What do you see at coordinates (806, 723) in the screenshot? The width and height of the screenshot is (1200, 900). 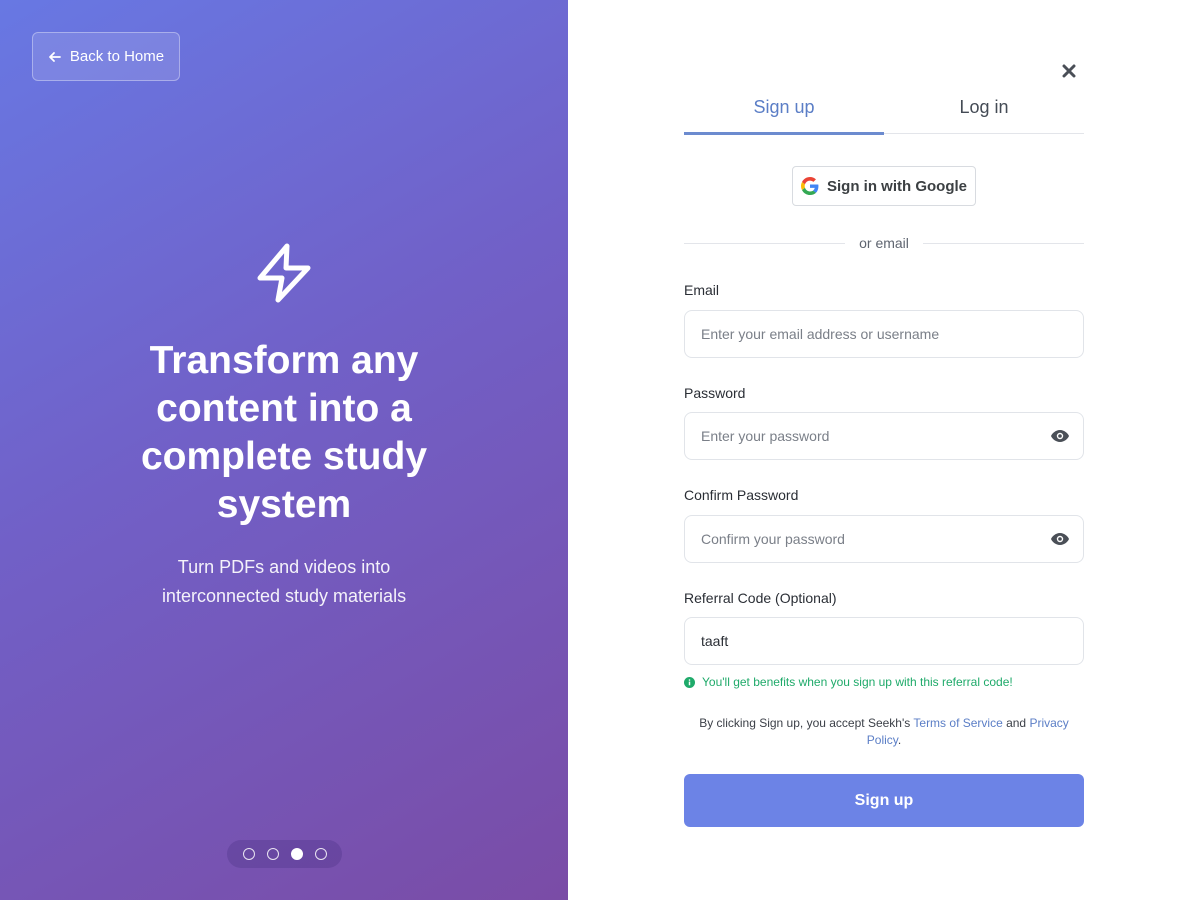 I see `terms-prefix: By clicking Sign up, you accept Seekh's` at bounding box center [806, 723].